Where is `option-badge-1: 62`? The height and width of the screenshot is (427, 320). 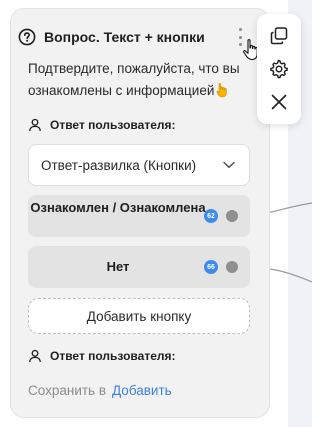 option-badge-1: 62 is located at coordinates (211, 216).